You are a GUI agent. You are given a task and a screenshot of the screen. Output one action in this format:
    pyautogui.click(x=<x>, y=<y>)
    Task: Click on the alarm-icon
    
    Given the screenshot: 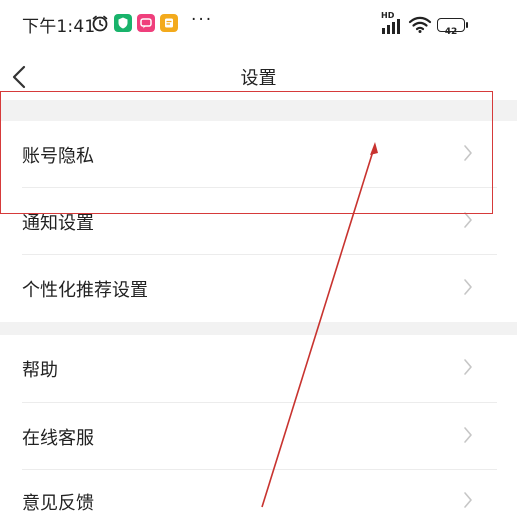 What is the action you would take?
    pyautogui.click(x=100, y=23)
    